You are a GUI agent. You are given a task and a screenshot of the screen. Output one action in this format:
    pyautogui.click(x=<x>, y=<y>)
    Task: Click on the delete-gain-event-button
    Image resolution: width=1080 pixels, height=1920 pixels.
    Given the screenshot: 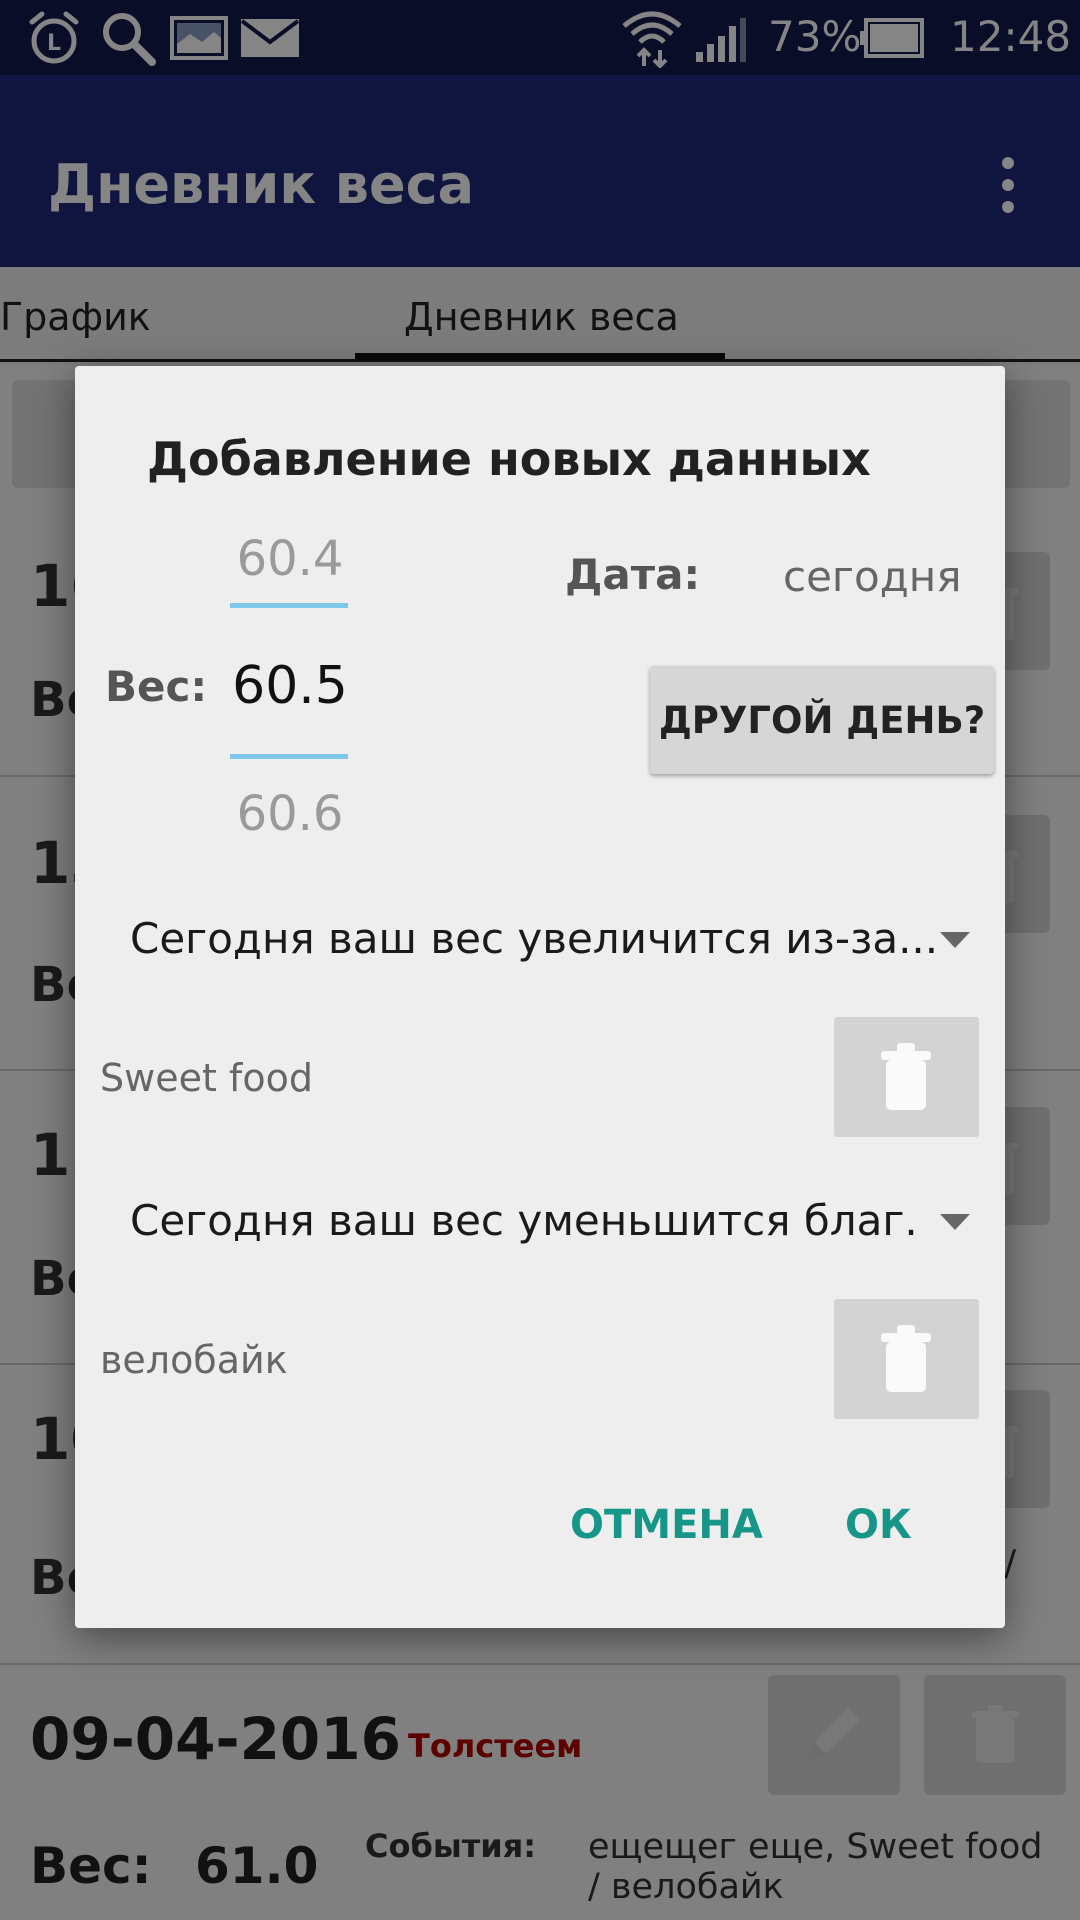 What is the action you would take?
    pyautogui.click(x=906, y=1077)
    